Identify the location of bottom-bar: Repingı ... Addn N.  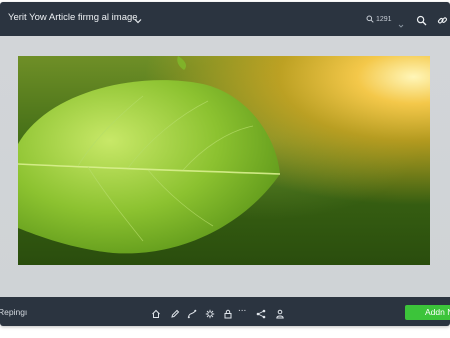
(225, 311).